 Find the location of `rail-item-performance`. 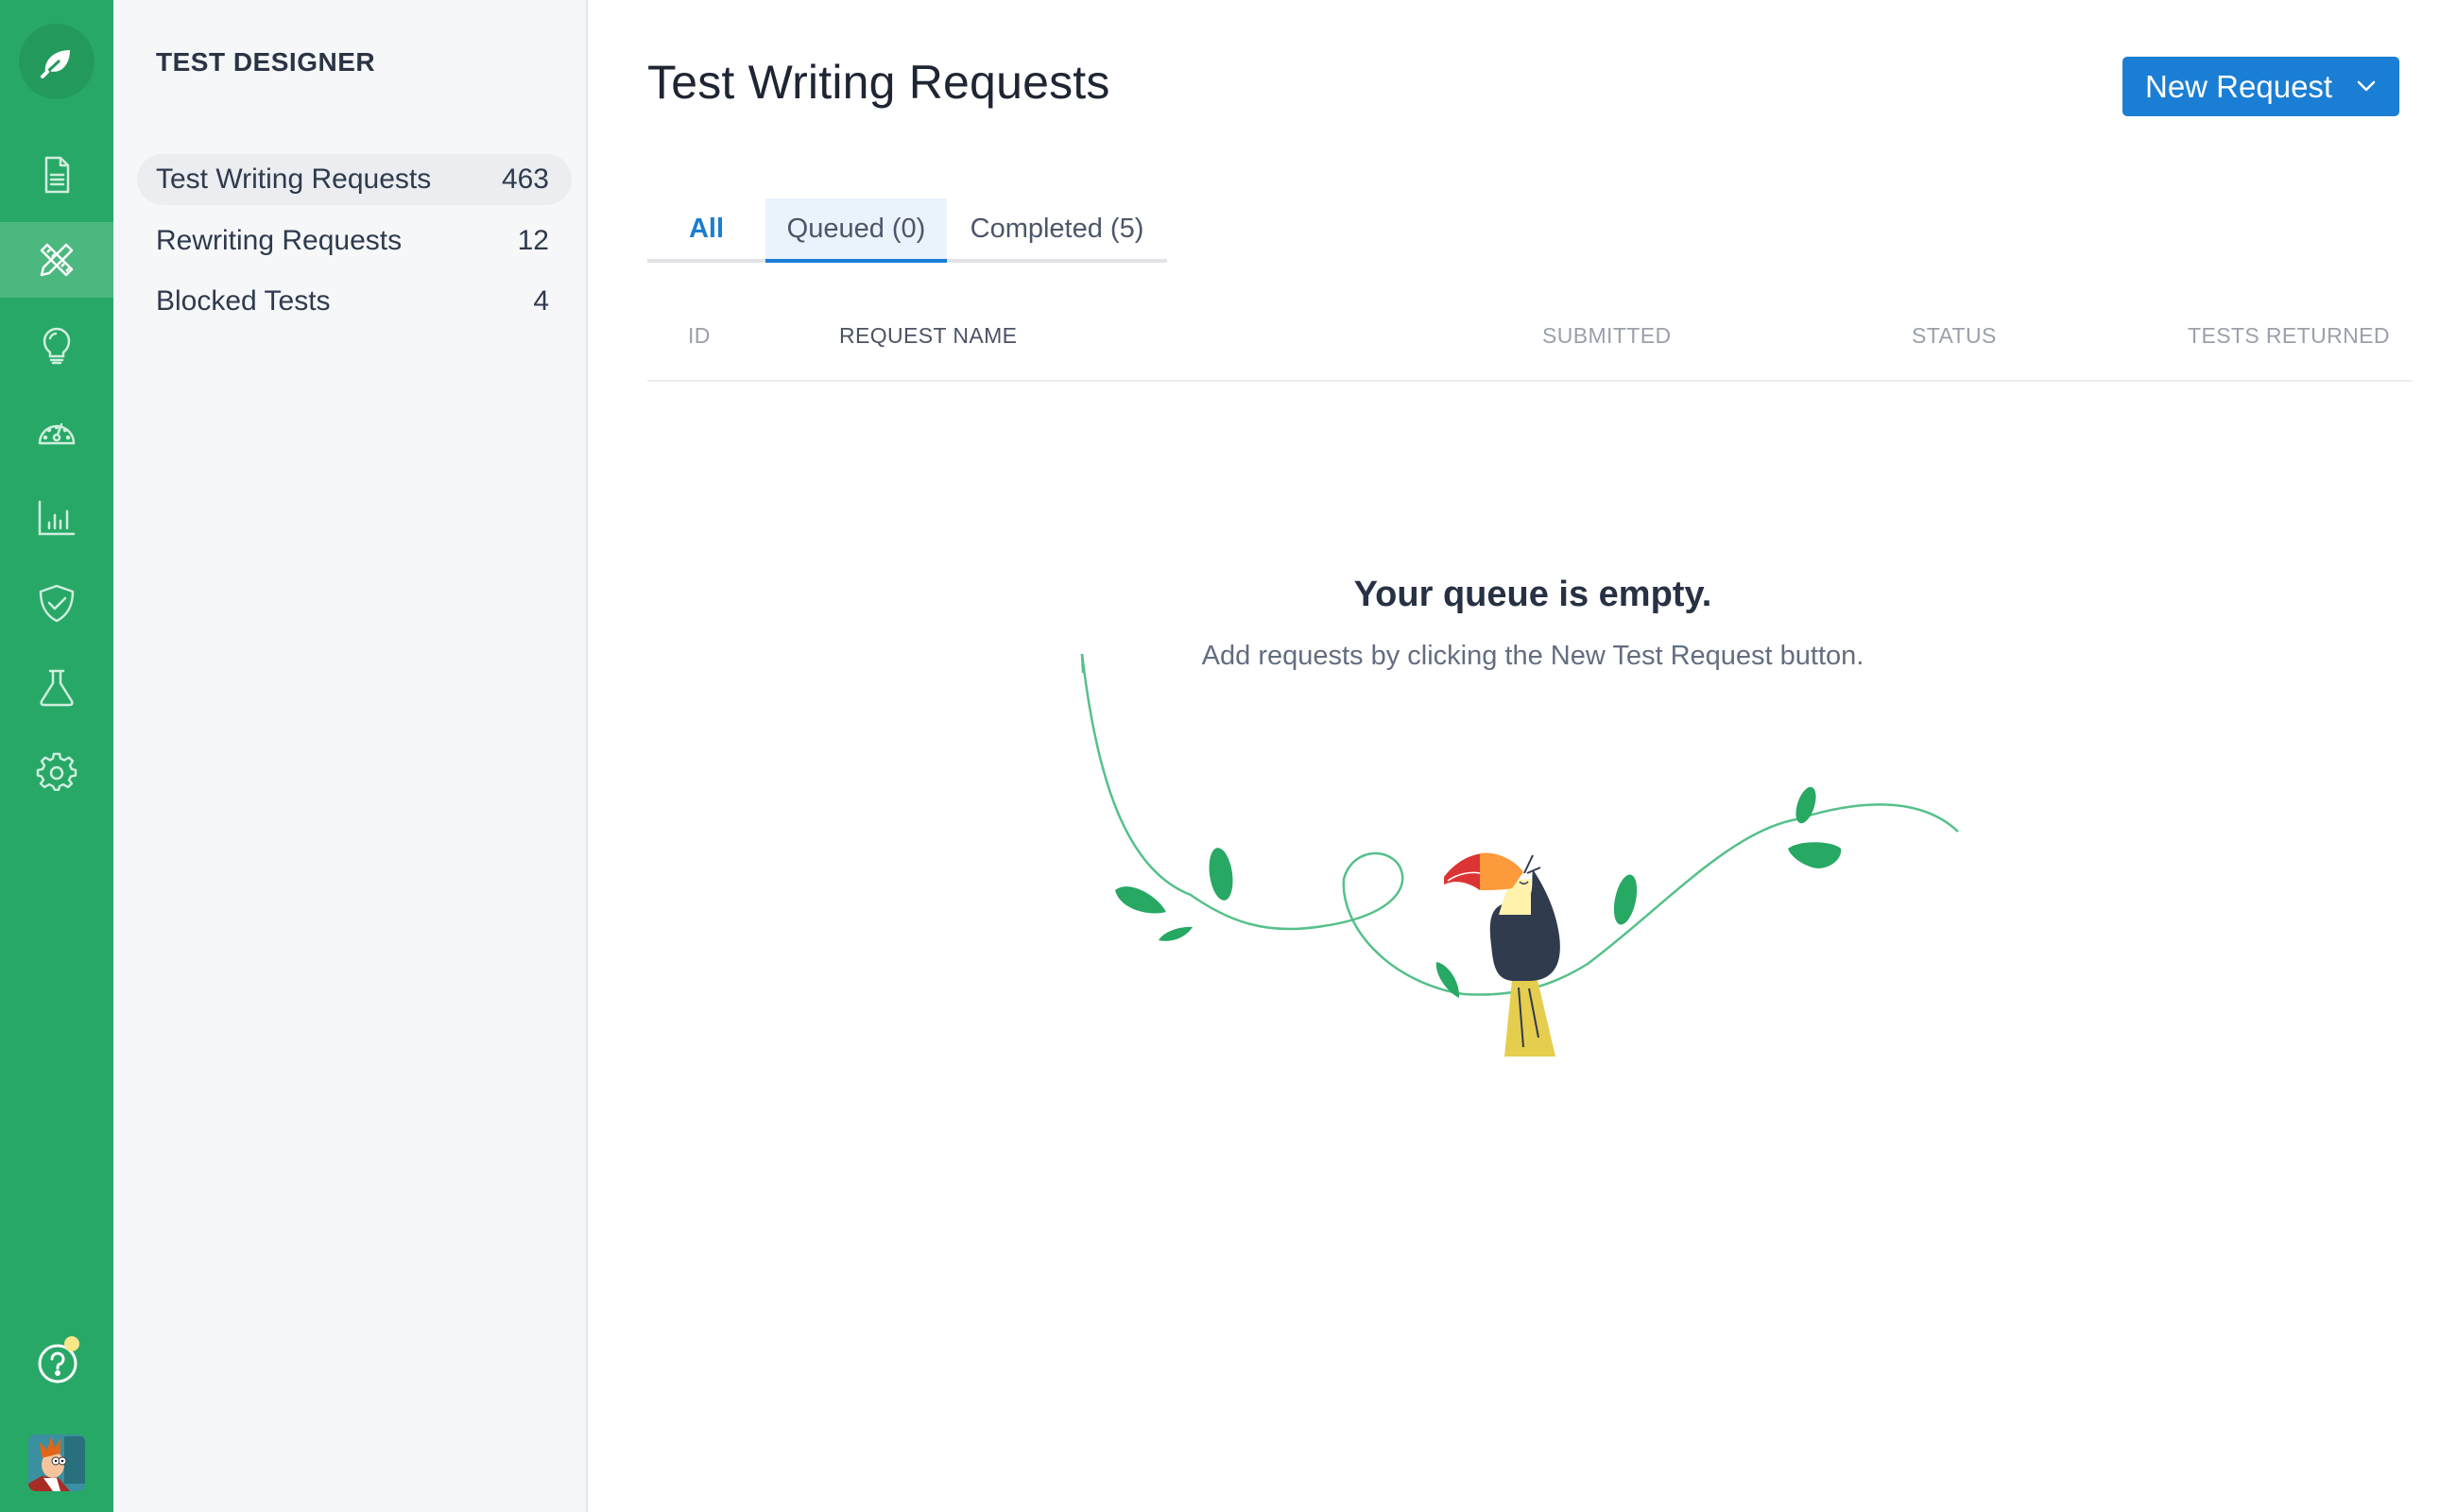

rail-item-performance is located at coordinates (56, 432).